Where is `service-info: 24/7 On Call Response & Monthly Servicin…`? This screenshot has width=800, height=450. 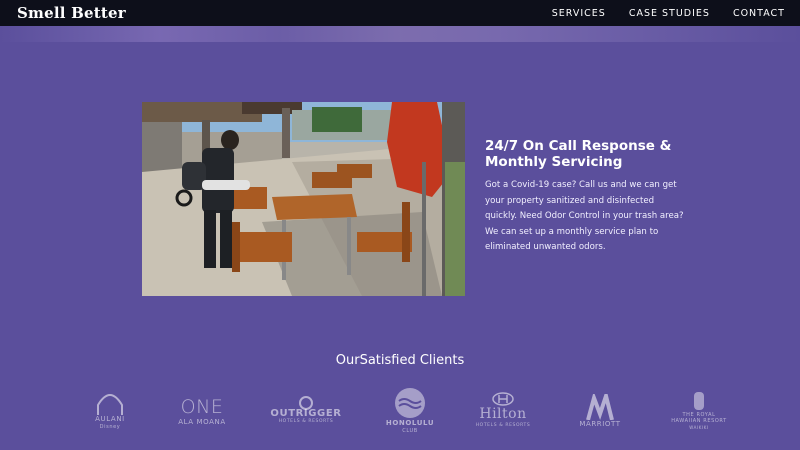
service-info: 24/7 On Call Response & Monthly Servicin… is located at coordinates (585, 197).